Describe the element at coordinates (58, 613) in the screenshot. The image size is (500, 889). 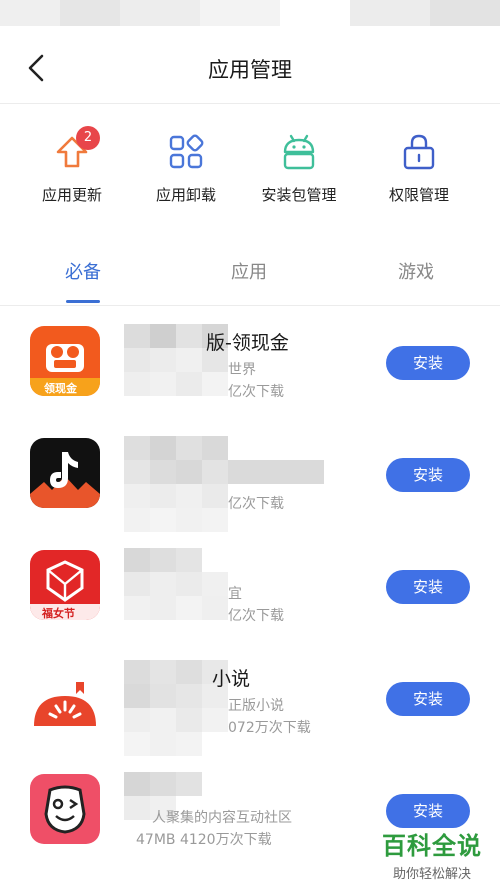
I see `icon-badge-text: 福女节` at that location.